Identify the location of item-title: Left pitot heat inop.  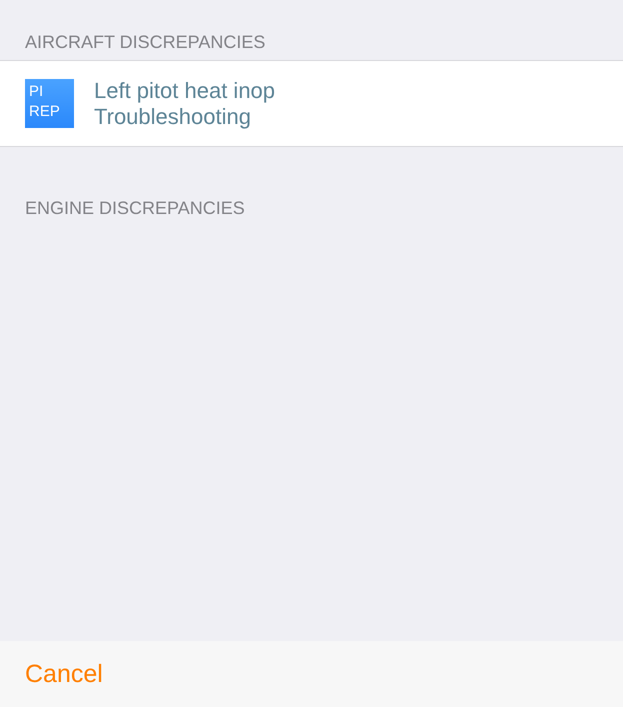
(185, 91).